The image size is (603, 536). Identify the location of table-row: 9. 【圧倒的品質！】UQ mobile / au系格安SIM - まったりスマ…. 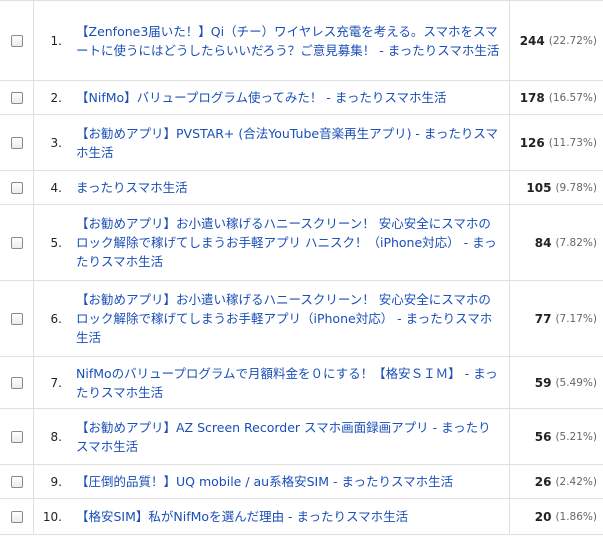
(301, 482).